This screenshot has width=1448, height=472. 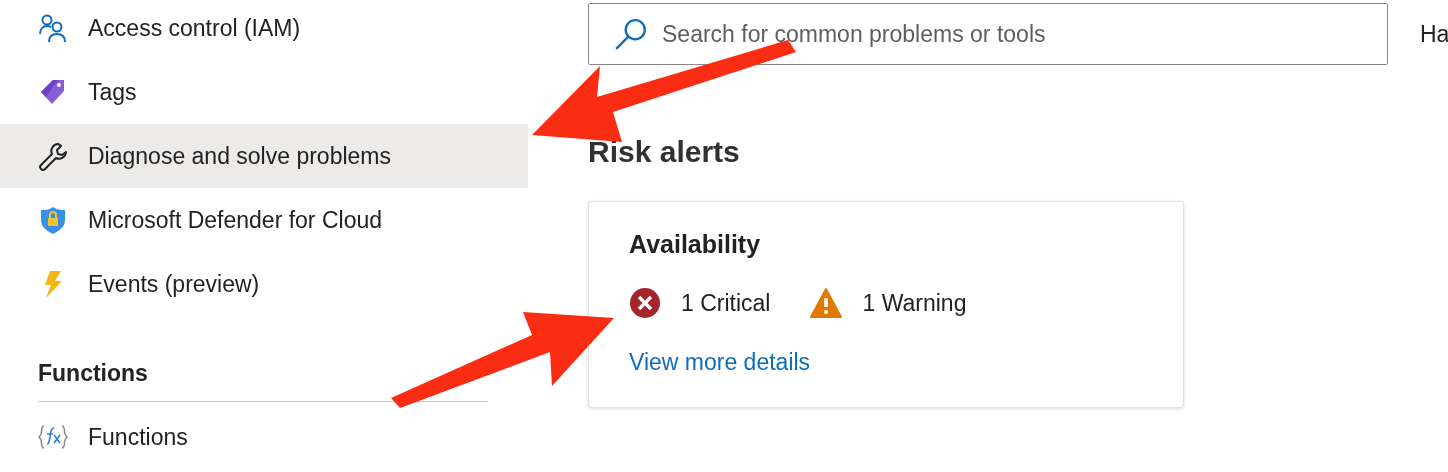 What do you see at coordinates (664, 152) in the screenshot?
I see `section-title: Risk alerts` at bounding box center [664, 152].